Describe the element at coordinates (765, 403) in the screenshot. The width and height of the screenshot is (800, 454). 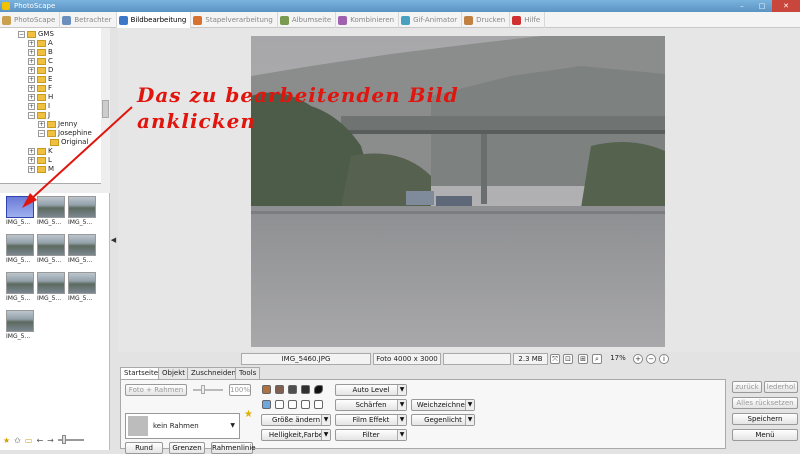
I see `reset-all-button: Alles rücksetzen` at that location.